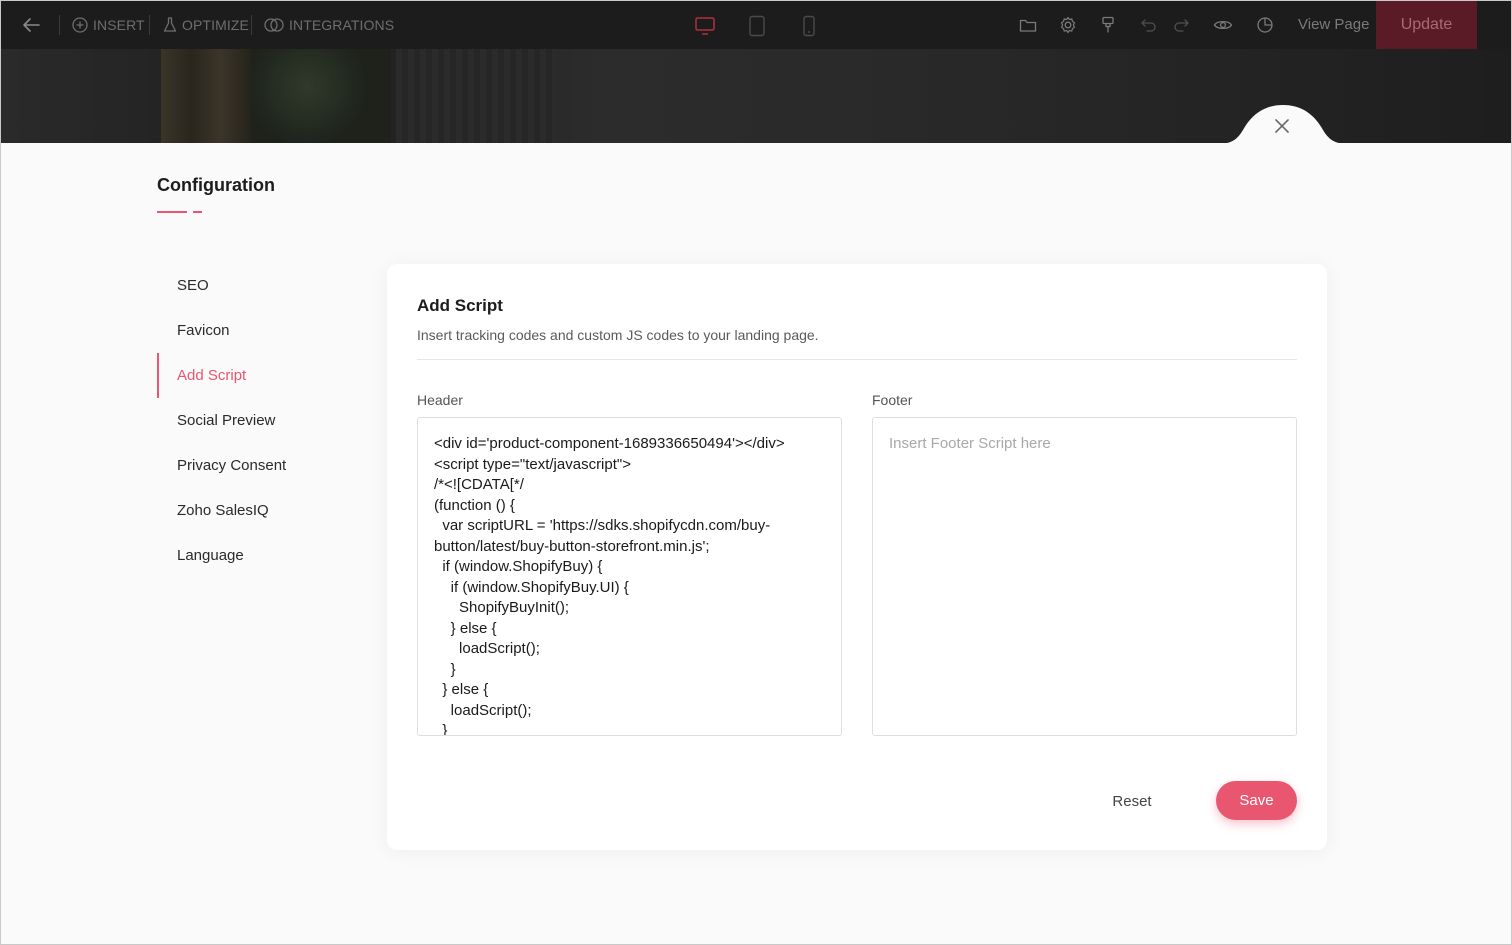  What do you see at coordinates (857, 359) in the screenshot?
I see `divider` at bounding box center [857, 359].